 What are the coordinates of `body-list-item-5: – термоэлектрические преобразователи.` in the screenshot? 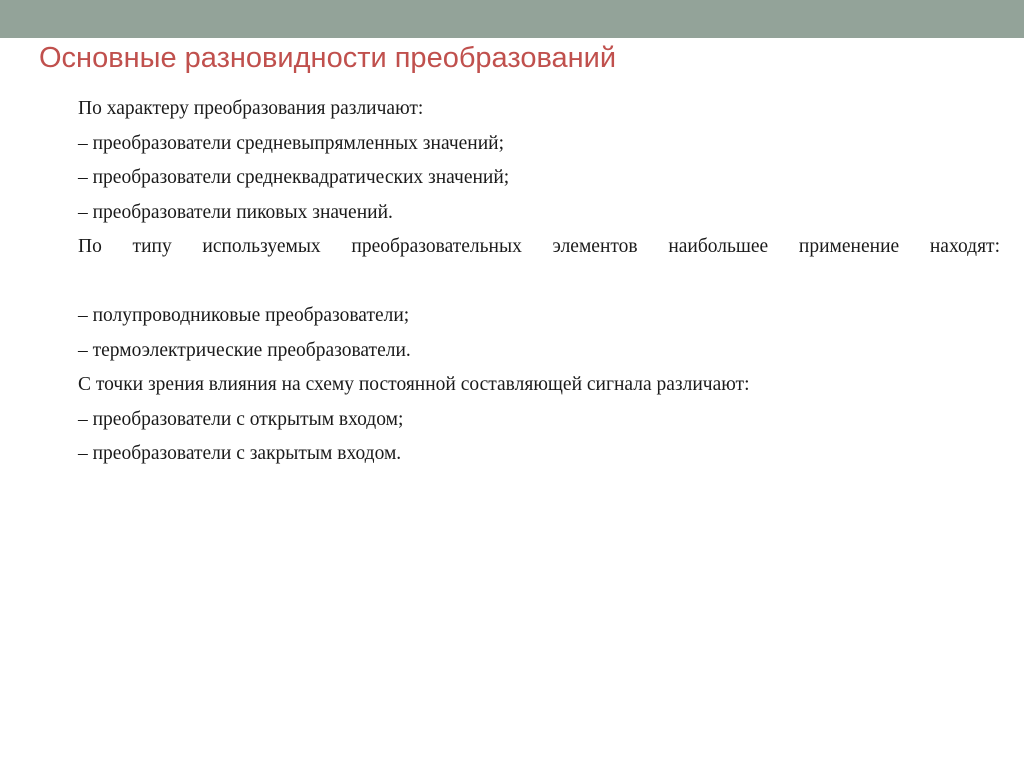 It's located at (244, 350).